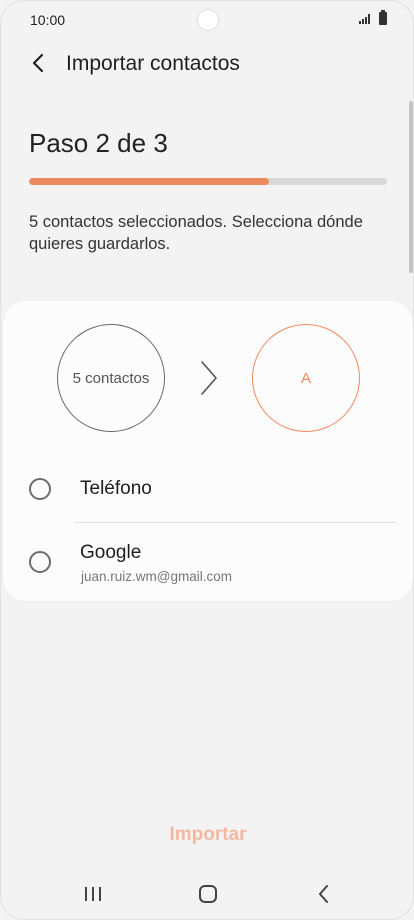 Image resolution: width=414 pixels, height=920 pixels. I want to click on source-circle: 5 contactos, so click(111, 378).